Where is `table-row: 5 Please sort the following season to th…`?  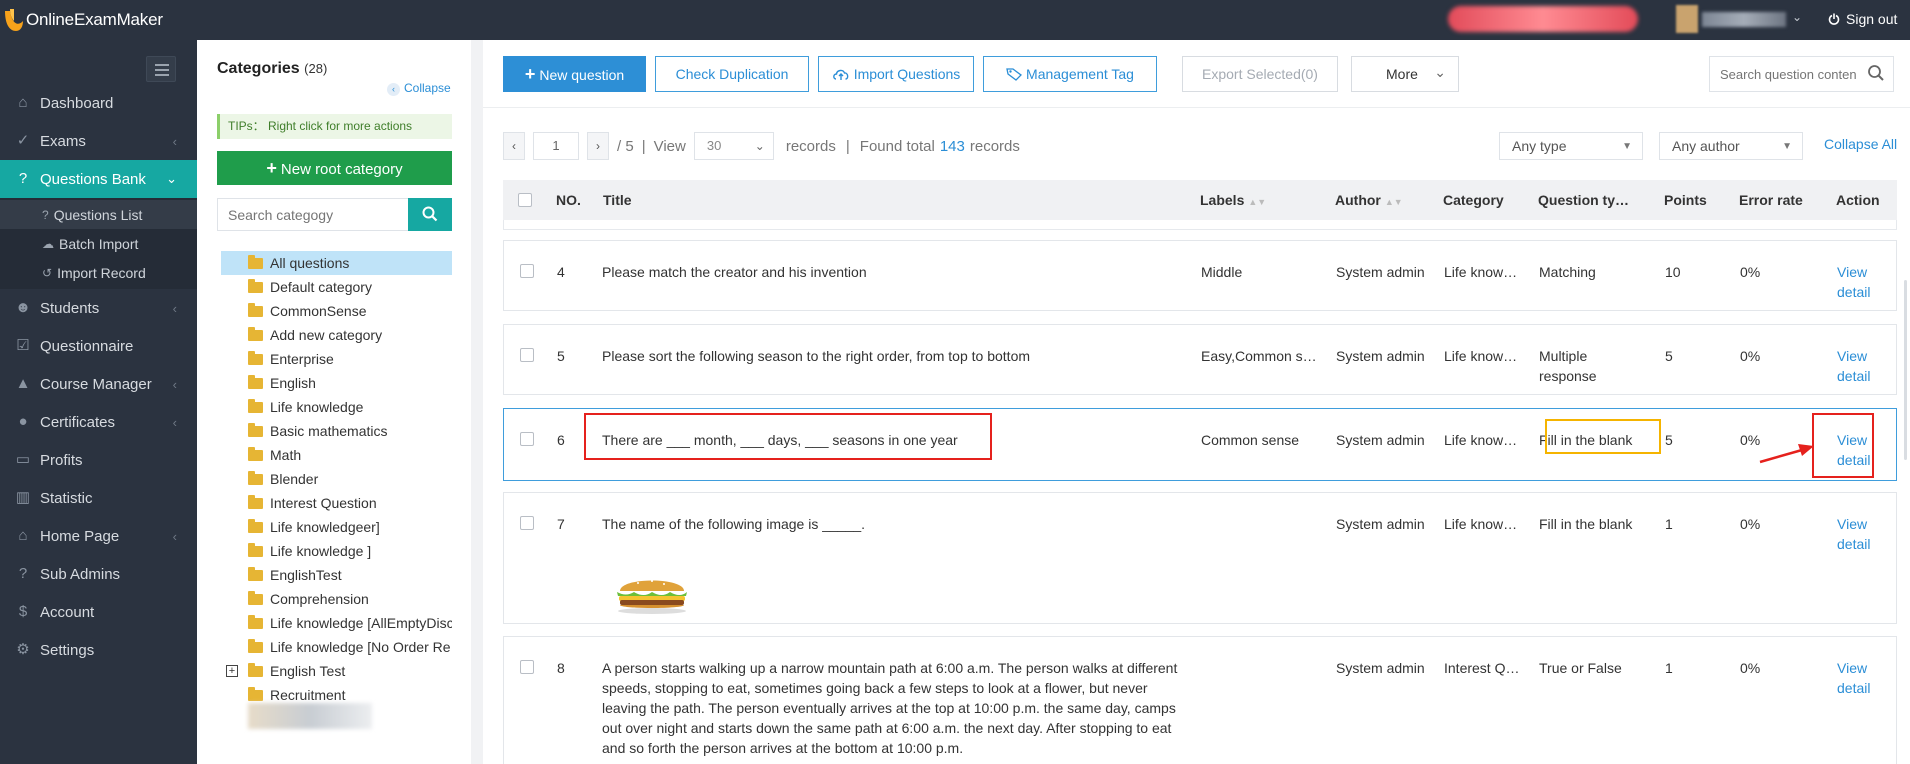
table-row: 5 Please sort the following season to th… is located at coordinates (1200, 359).